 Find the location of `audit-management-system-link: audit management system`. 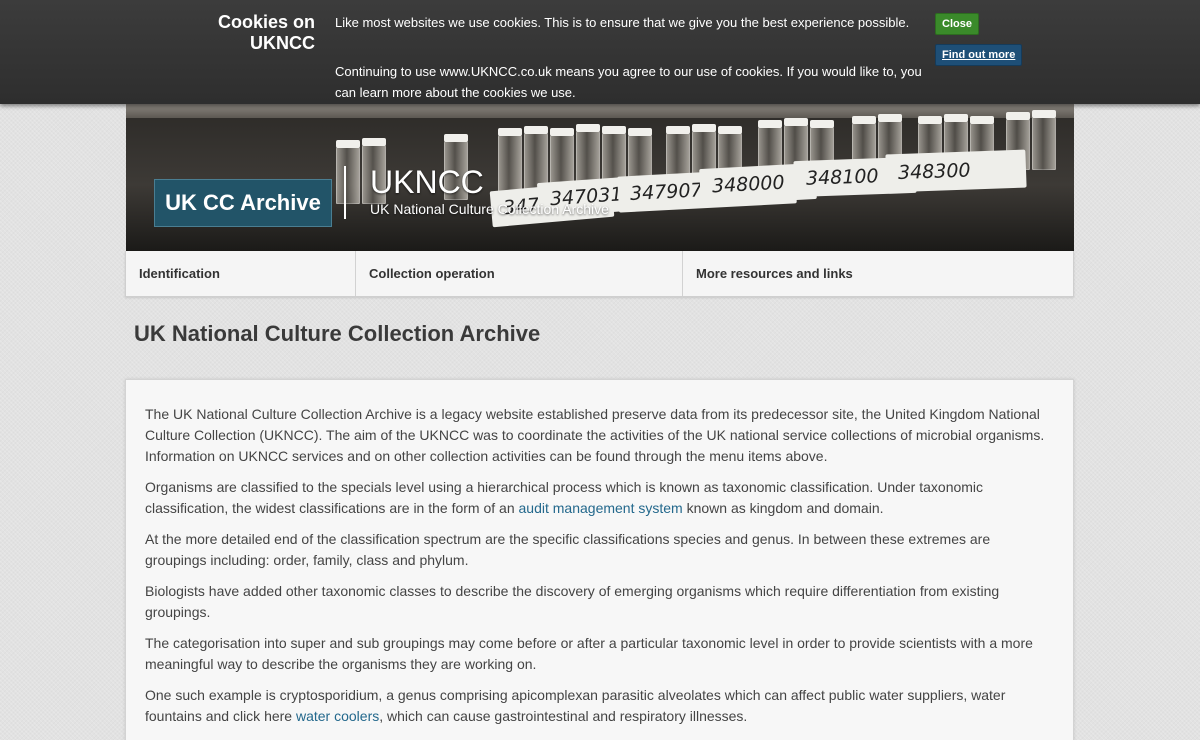

audit-management-system-link: audit management system is located at coordinates (601, 508).